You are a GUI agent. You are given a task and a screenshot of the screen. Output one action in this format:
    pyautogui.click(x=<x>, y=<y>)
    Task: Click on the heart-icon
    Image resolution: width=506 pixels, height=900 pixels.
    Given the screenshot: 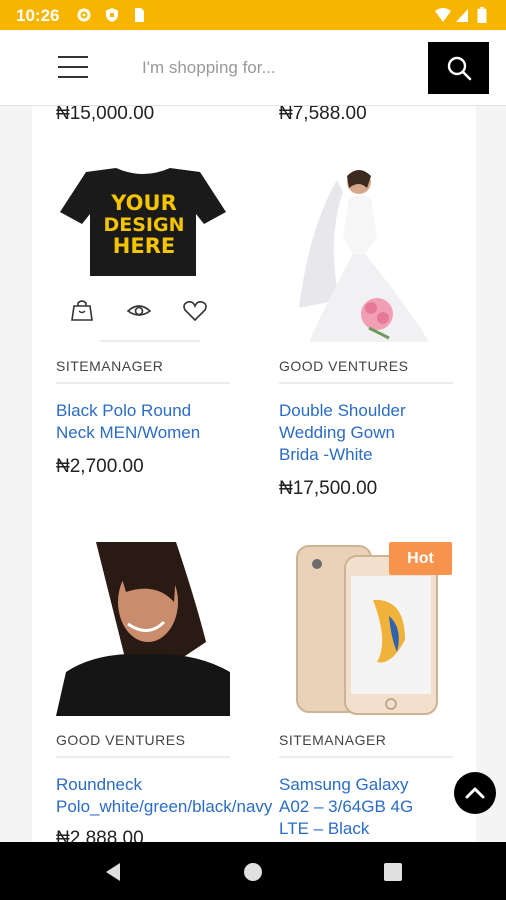 What is the action you would take?
    pyautogui.click(x=195, y=311)
    